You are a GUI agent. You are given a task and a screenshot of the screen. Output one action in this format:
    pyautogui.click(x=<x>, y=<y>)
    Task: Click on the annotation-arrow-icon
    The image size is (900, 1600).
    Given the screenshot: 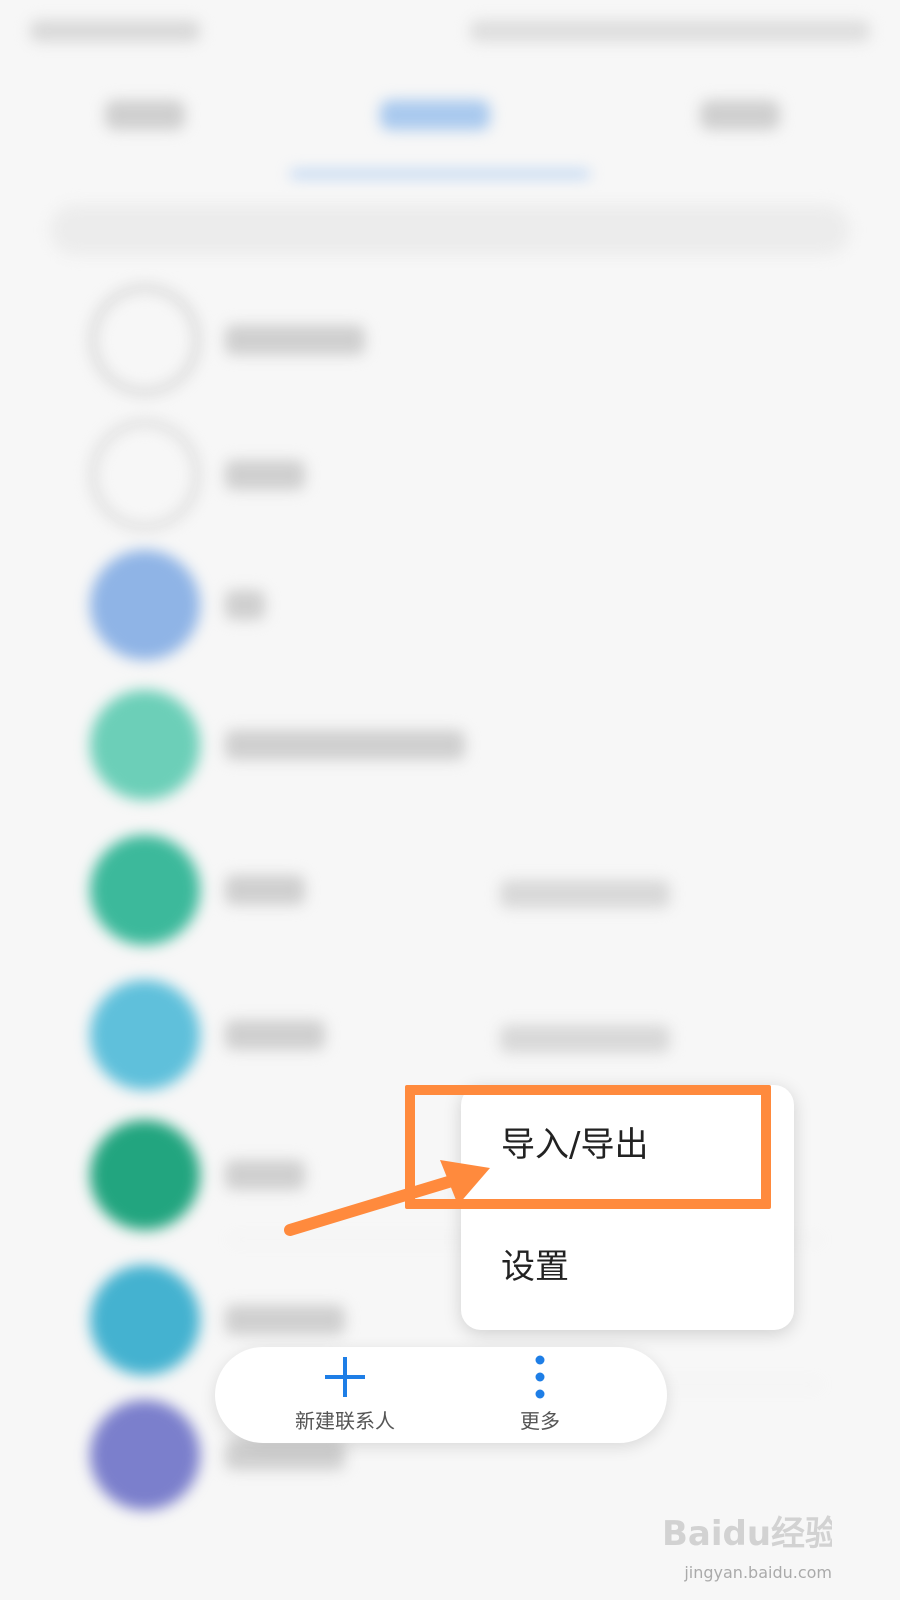 What is the action you would take?
    pyautogui.click(x=387, y=1198)
    